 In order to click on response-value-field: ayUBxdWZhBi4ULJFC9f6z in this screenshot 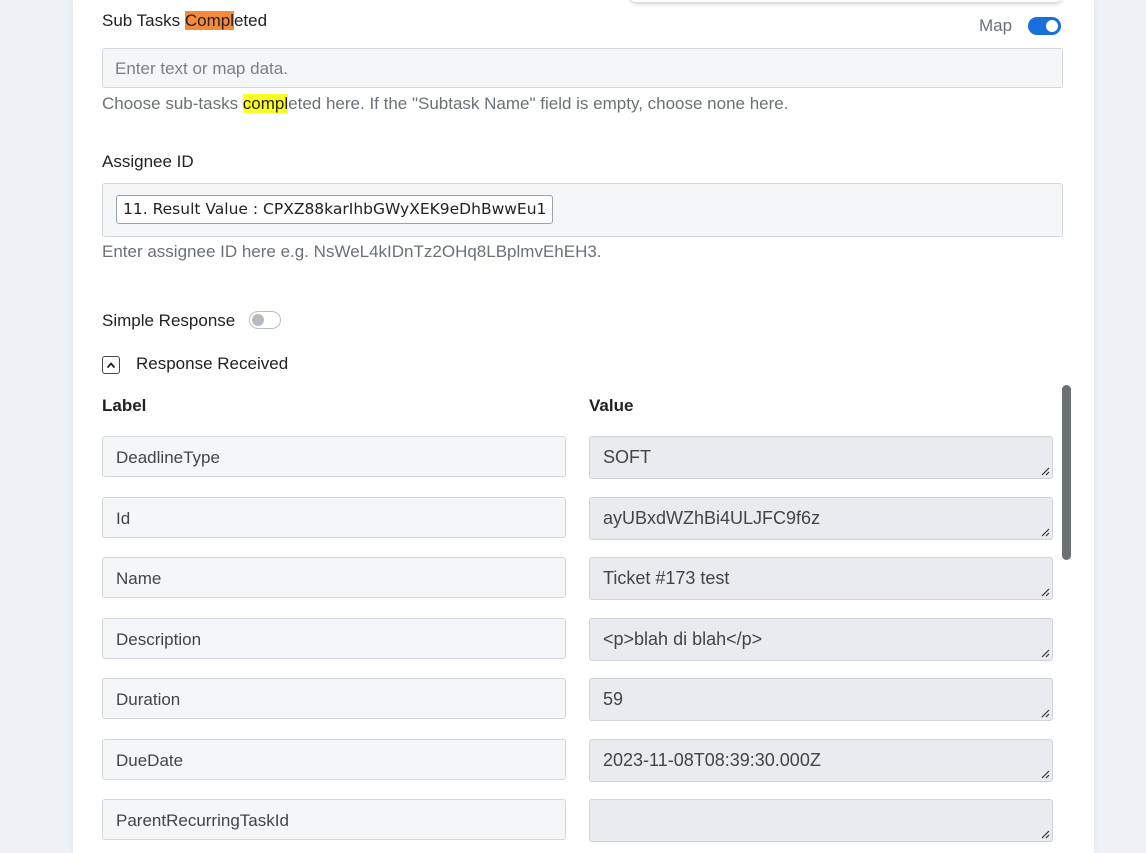, I will do `click(821, 518)`.